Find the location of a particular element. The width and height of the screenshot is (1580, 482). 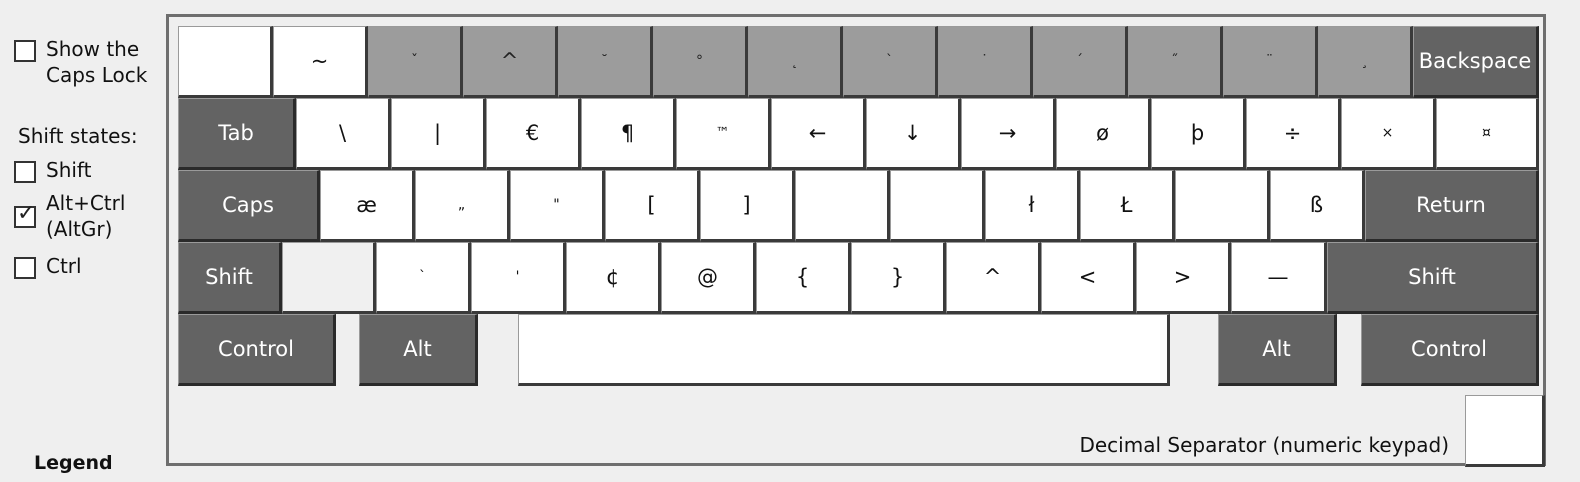

key-6: ˛ is located at coordinates (795, 62).